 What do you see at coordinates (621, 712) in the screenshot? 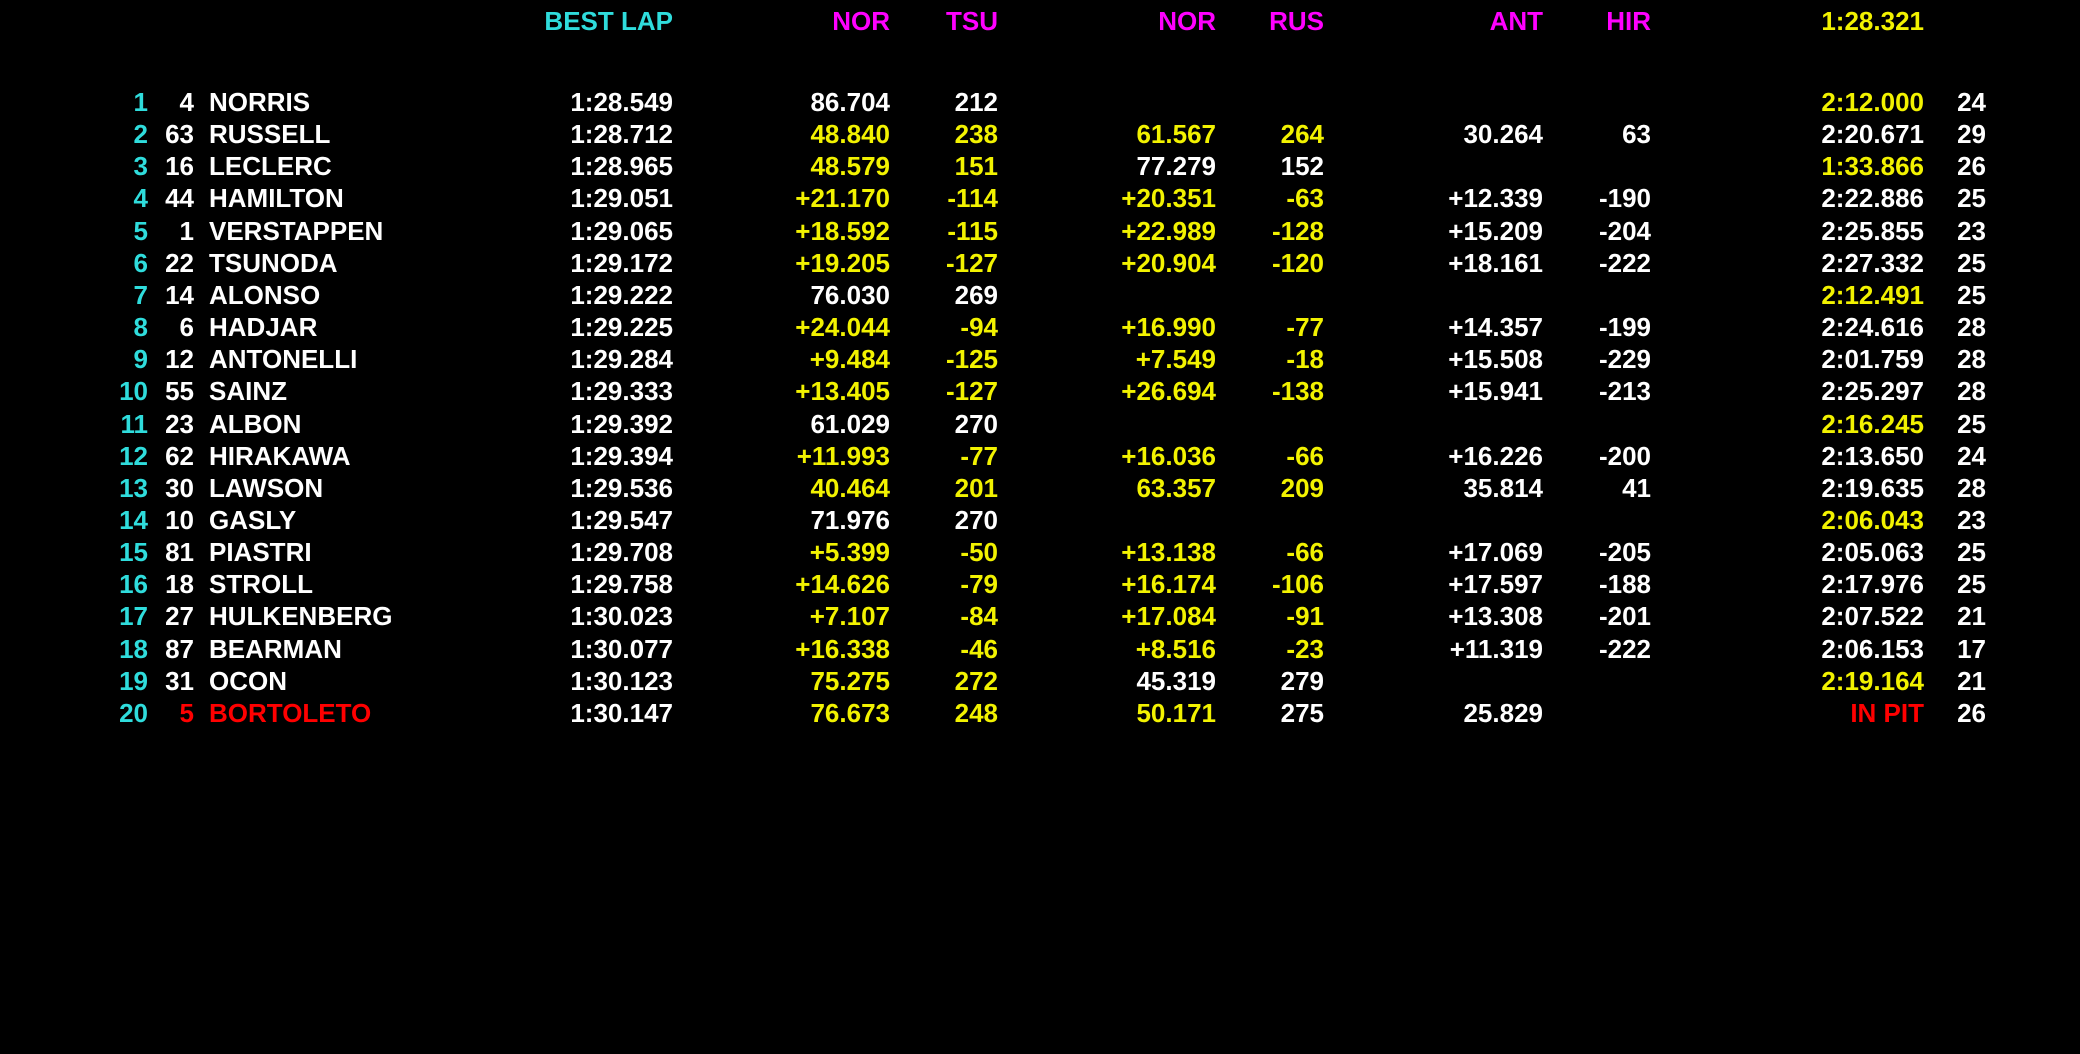
I see `best-lap-cell: 1:30.147` at bounding box center [621, 712].